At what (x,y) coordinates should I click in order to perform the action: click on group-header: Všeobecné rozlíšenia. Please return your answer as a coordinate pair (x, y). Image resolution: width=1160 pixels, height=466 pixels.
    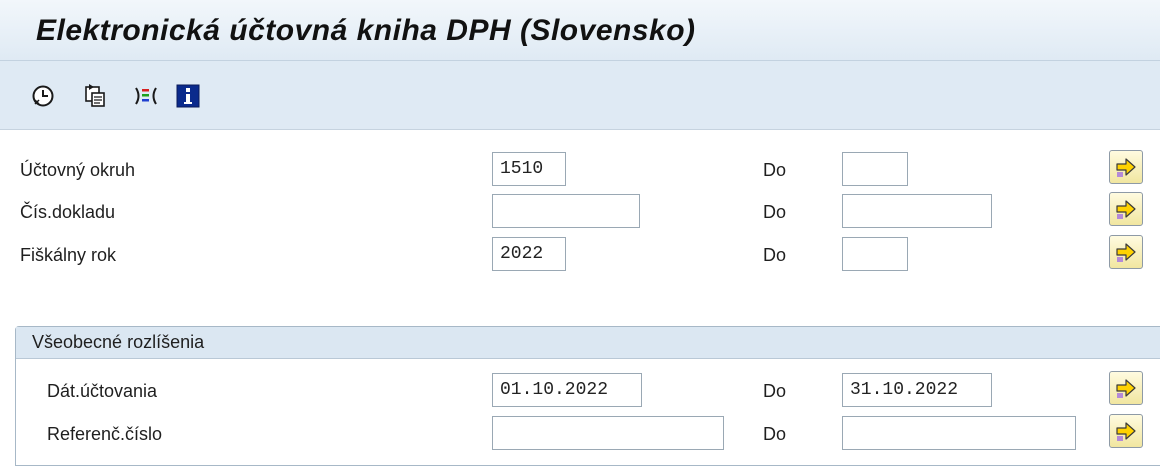
    Looking at the image, I should click on (588, 343).